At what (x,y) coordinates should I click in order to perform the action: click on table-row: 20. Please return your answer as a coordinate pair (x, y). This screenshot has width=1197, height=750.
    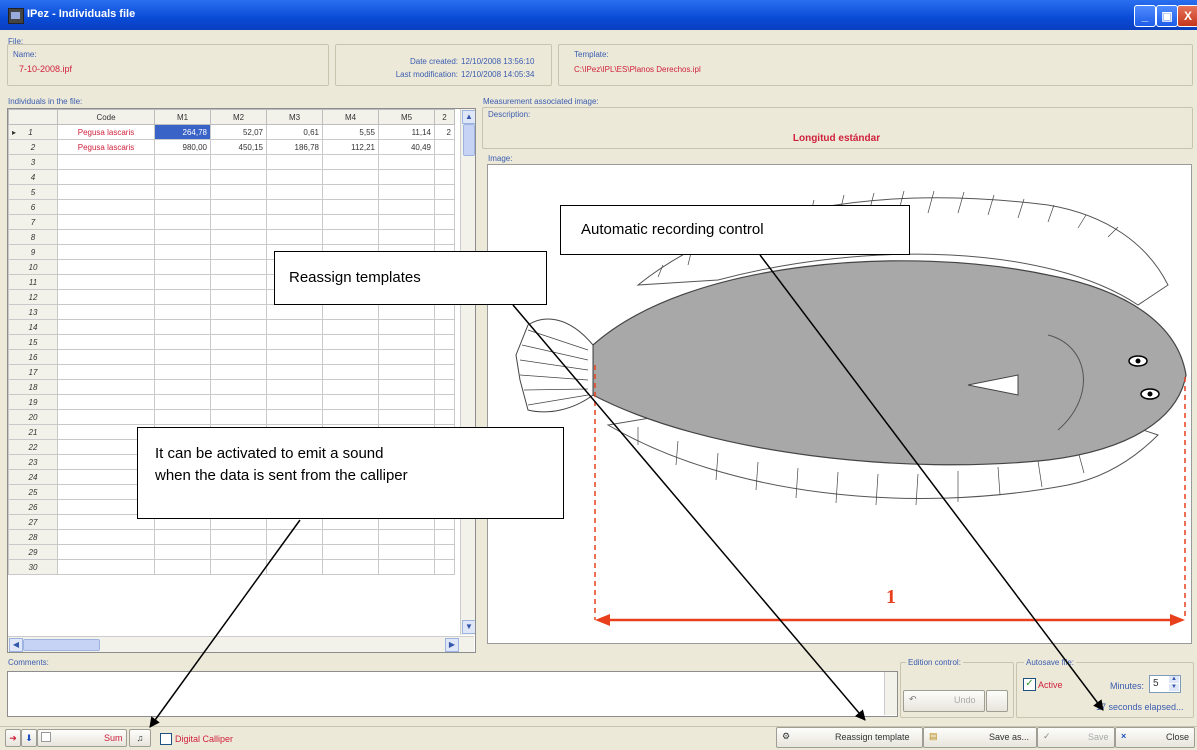
    Looking at the image, I should click on (231, 417).